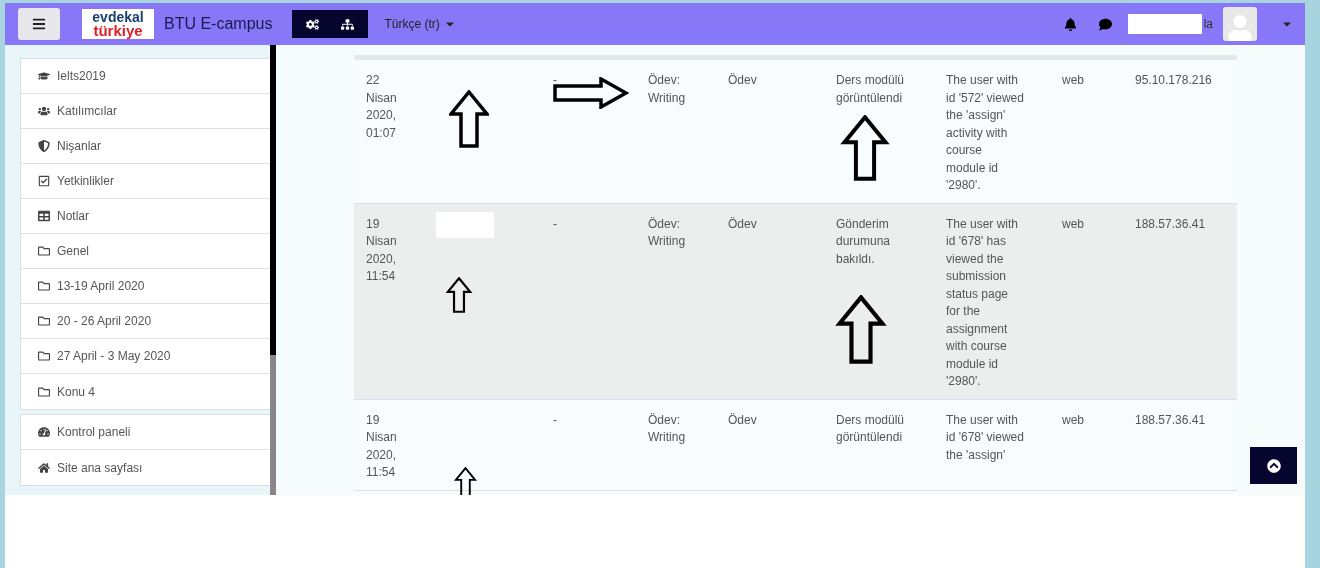 Image resolution: width=1320 pixels, height=568 pixels. What do you see at coordinates (985, 437) in the screenshot?
I see `table-cell: The user with id '678' viewed the 'assign'` at bounding box center [985, 437].